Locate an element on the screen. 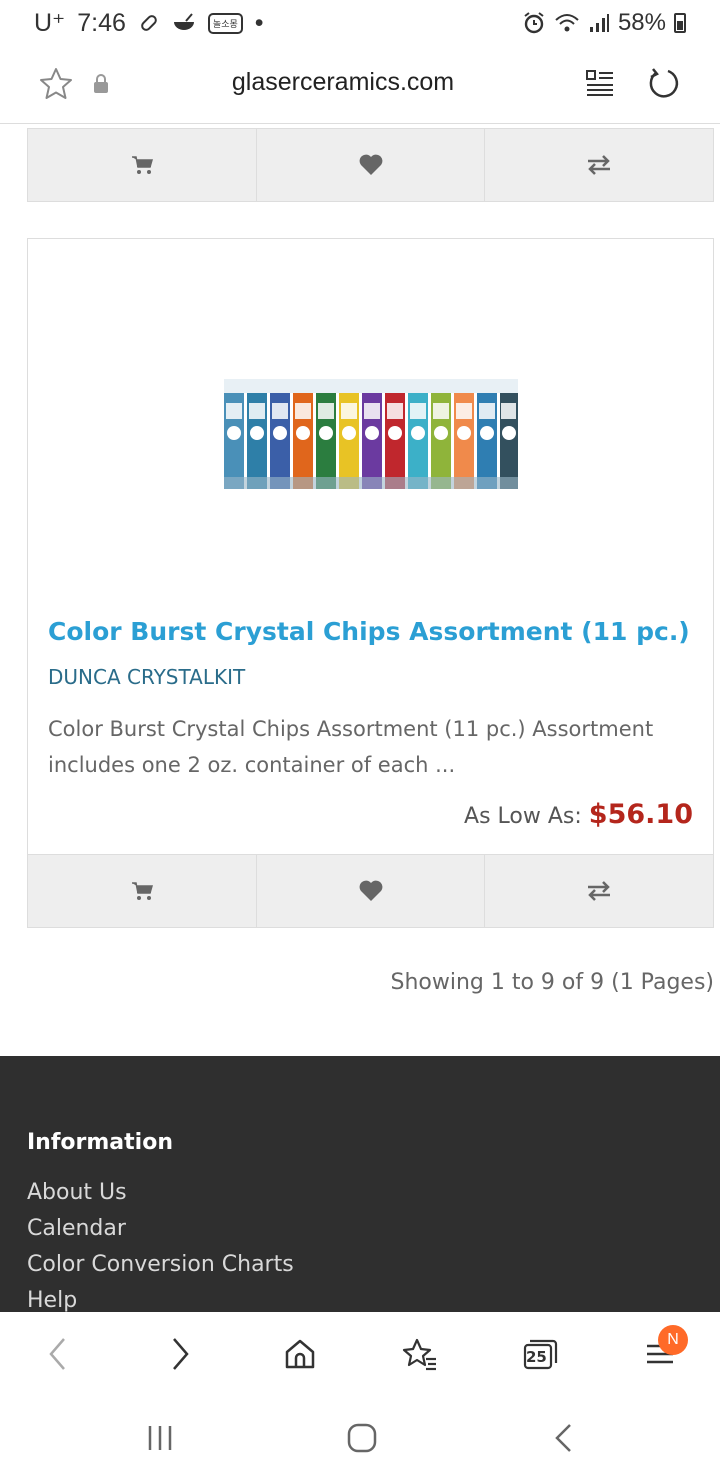 Image resolution: width=720 pixels, height=1480 pixels. status-left: U⁺ 7:46 놀소몽 • is located at coordinates (149, 23).